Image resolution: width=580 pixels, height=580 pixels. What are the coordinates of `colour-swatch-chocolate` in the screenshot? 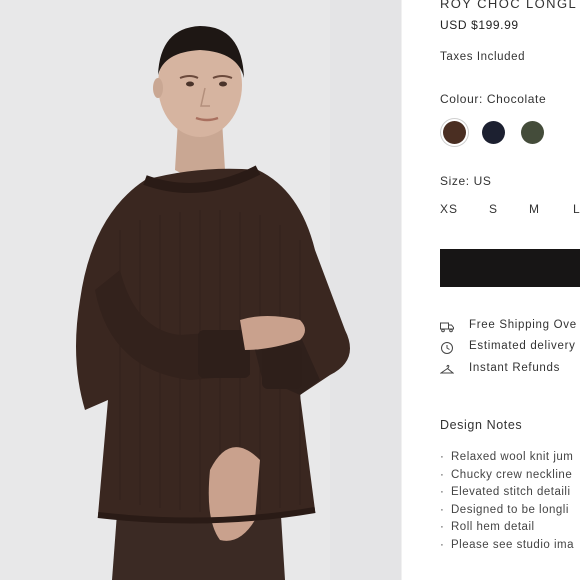 It's located at (454, 132).